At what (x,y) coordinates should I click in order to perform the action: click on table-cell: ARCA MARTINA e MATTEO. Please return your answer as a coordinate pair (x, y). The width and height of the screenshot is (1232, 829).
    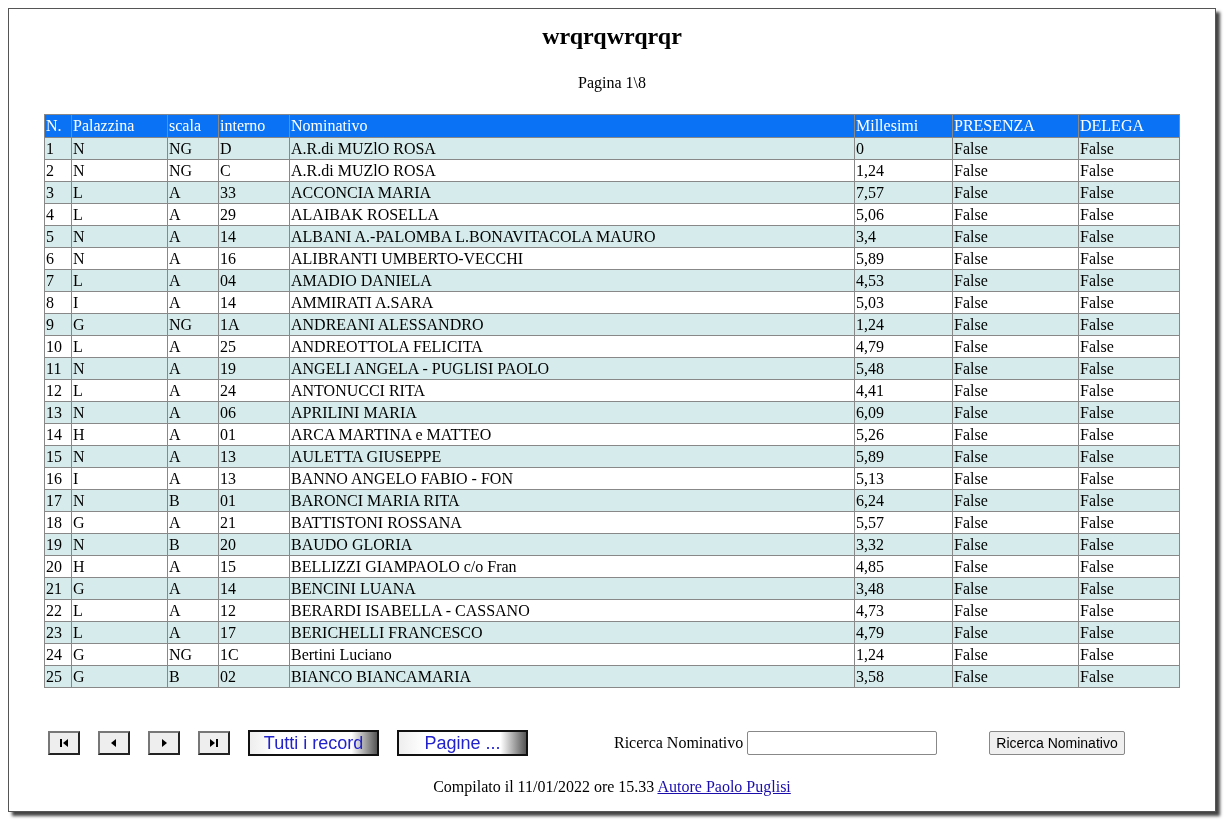
    Looking at the image, I should click on (572, 434).